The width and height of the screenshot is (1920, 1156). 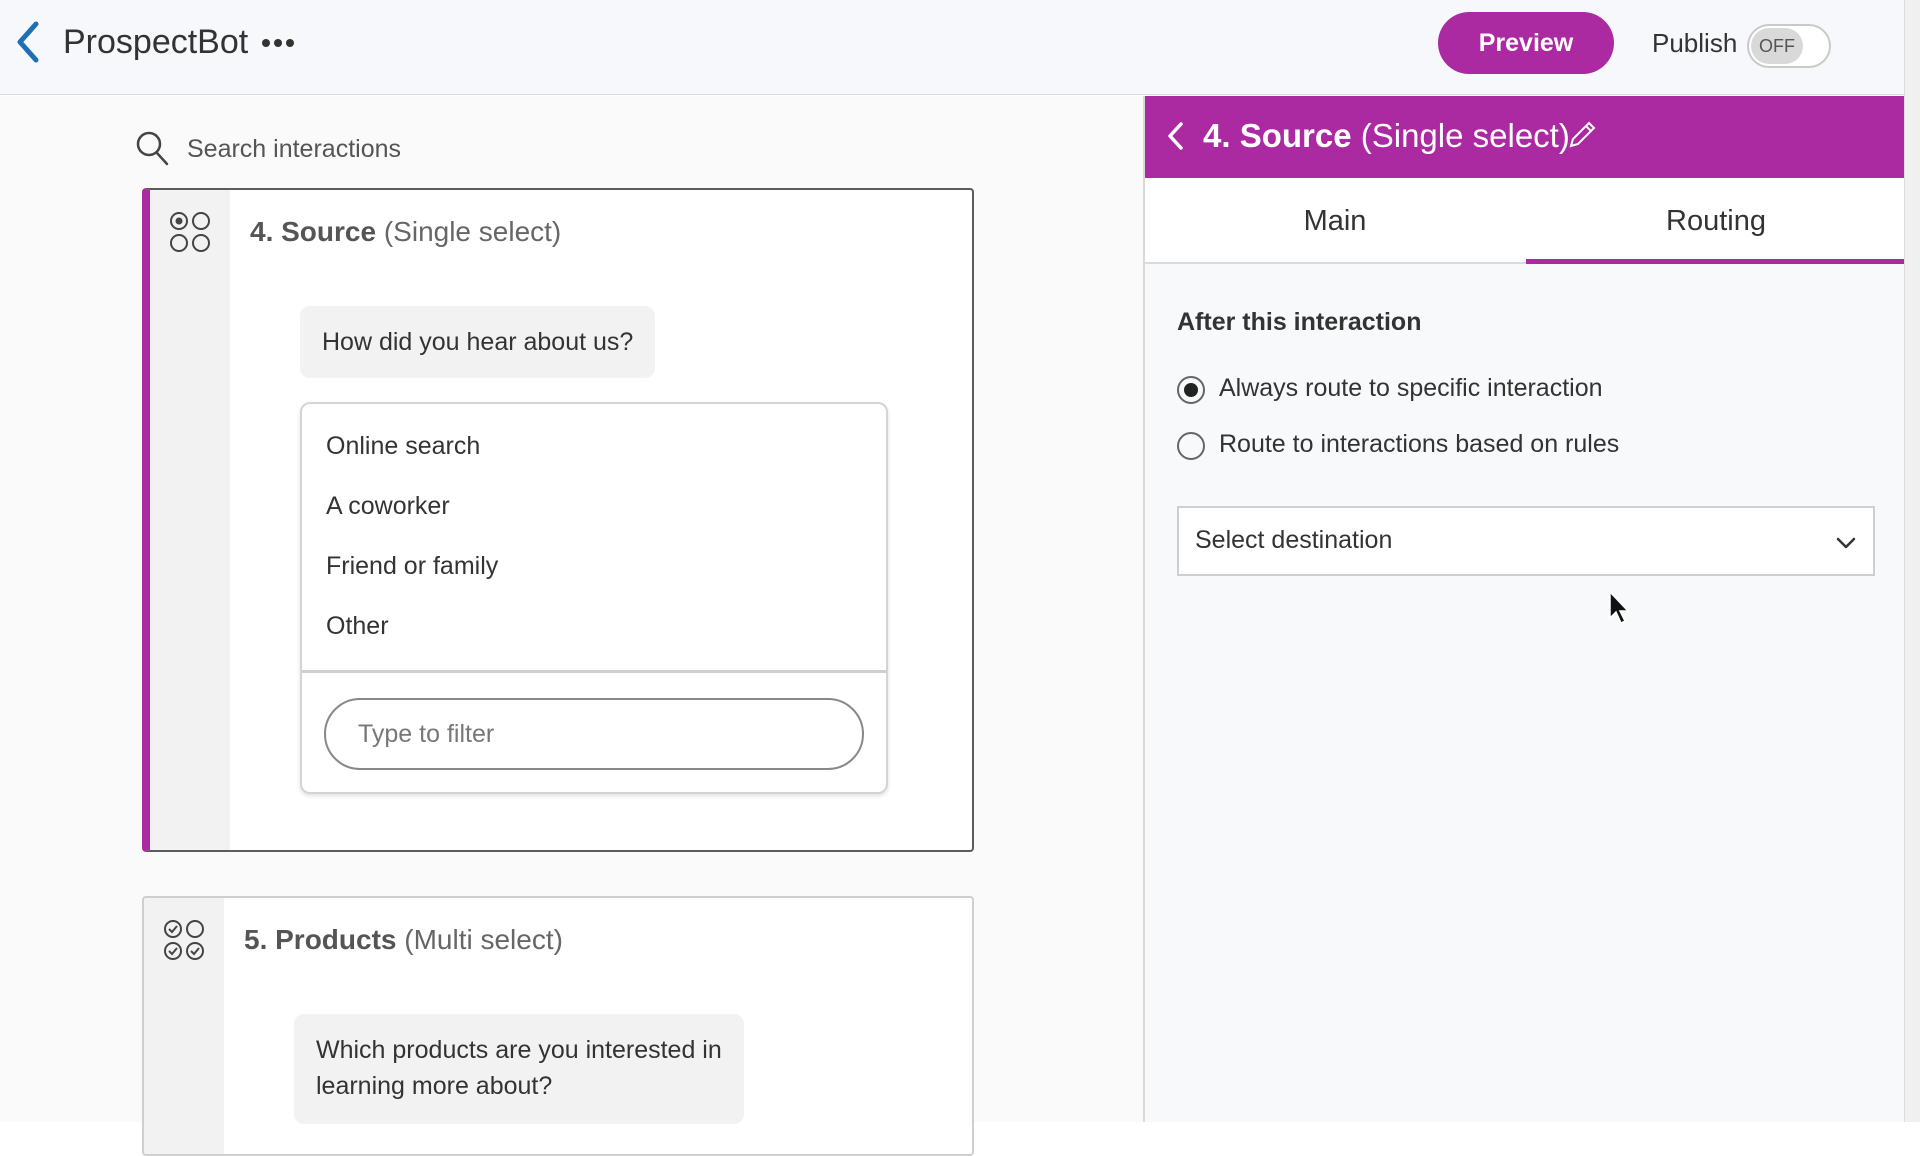 I want to click on question-line: learning more about?, so click(x=434, y=1086).